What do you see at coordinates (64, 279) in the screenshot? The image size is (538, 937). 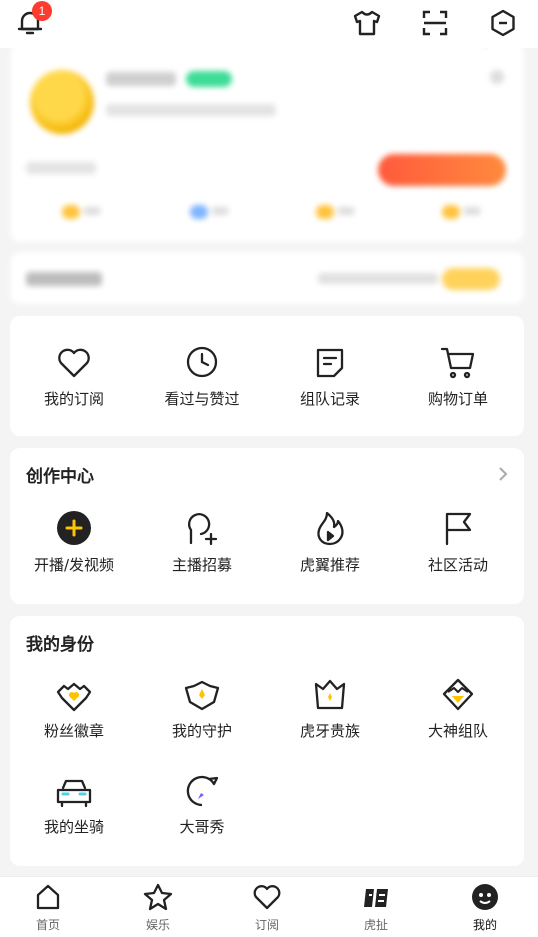 I see `task-center-title-blurred` at bounding box center [64, 279].